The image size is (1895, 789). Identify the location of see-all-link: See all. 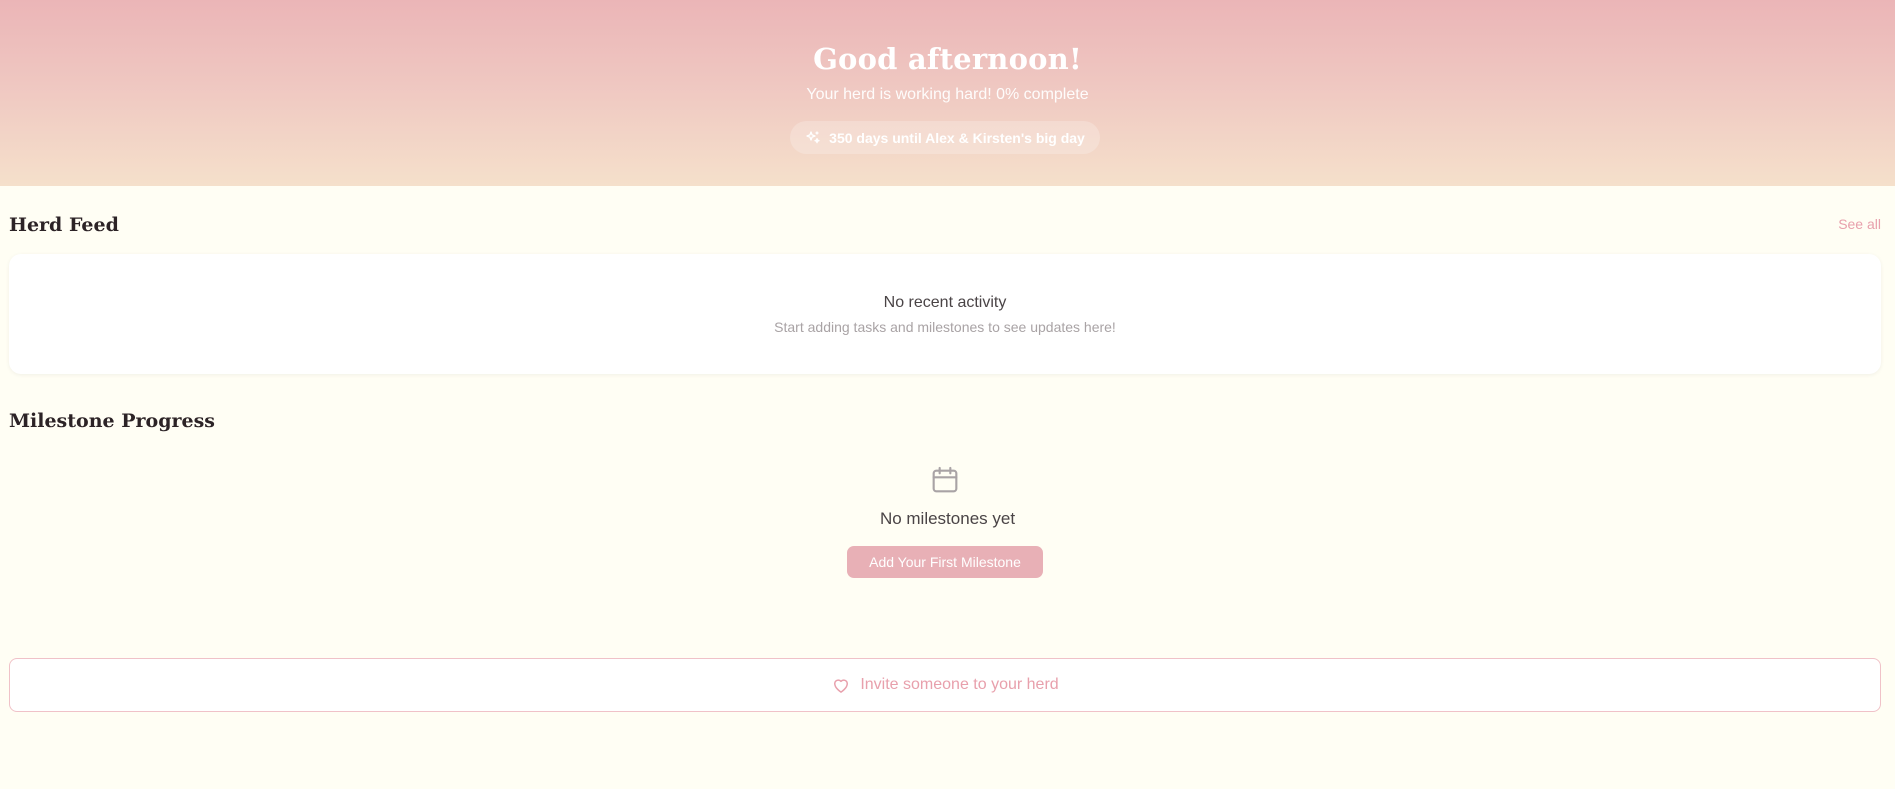
(1859, 224).